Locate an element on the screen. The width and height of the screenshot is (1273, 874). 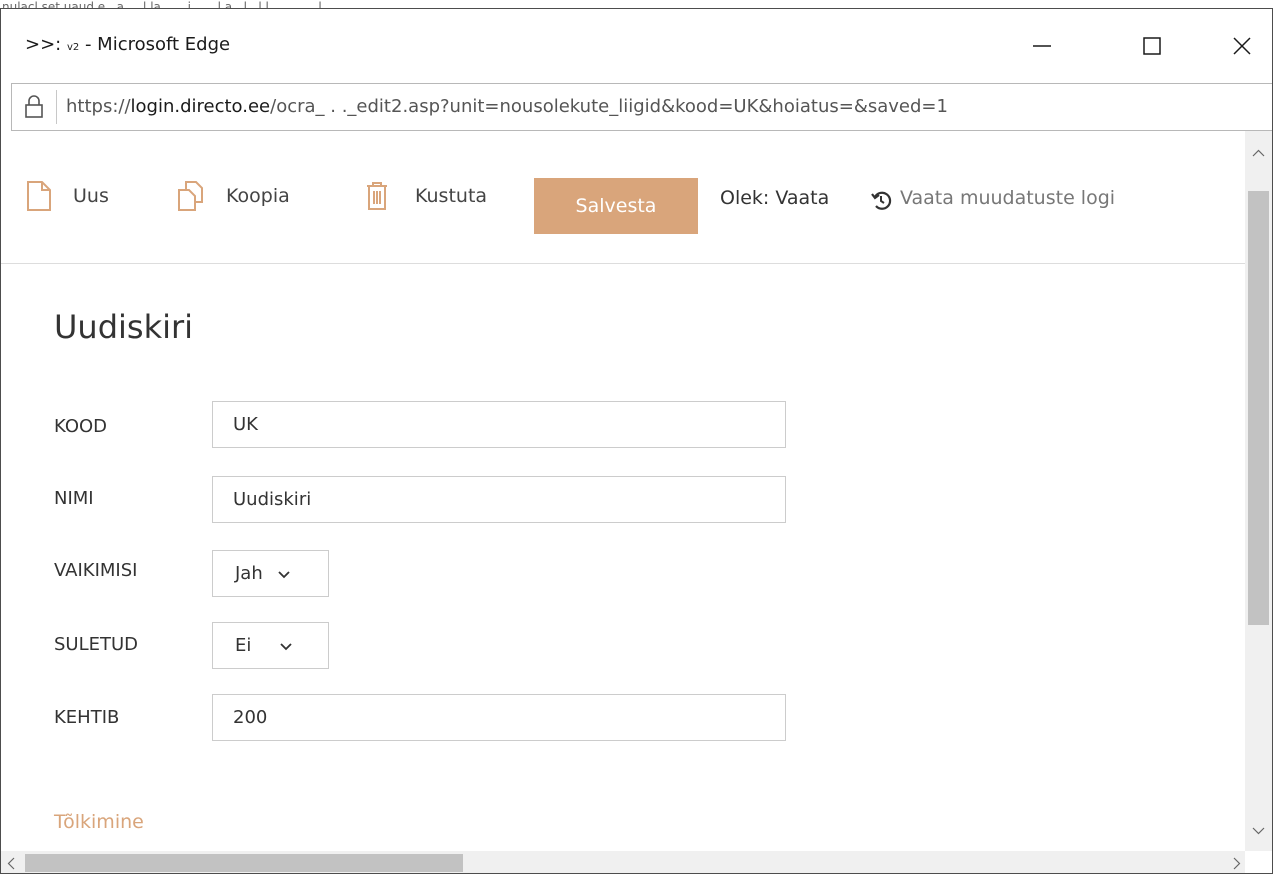
minimize-button is located at coordinates (1042, 46).